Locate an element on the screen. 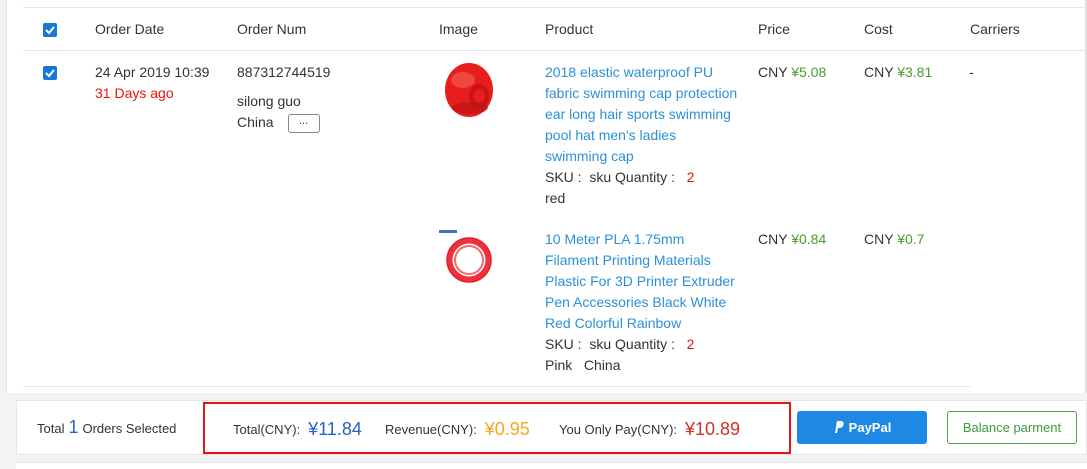 This screenshot has height=469, width=1087. order-date-cell: 24 Apr 2019 10:39 31 Days ago is located at coordinates (152, 83).